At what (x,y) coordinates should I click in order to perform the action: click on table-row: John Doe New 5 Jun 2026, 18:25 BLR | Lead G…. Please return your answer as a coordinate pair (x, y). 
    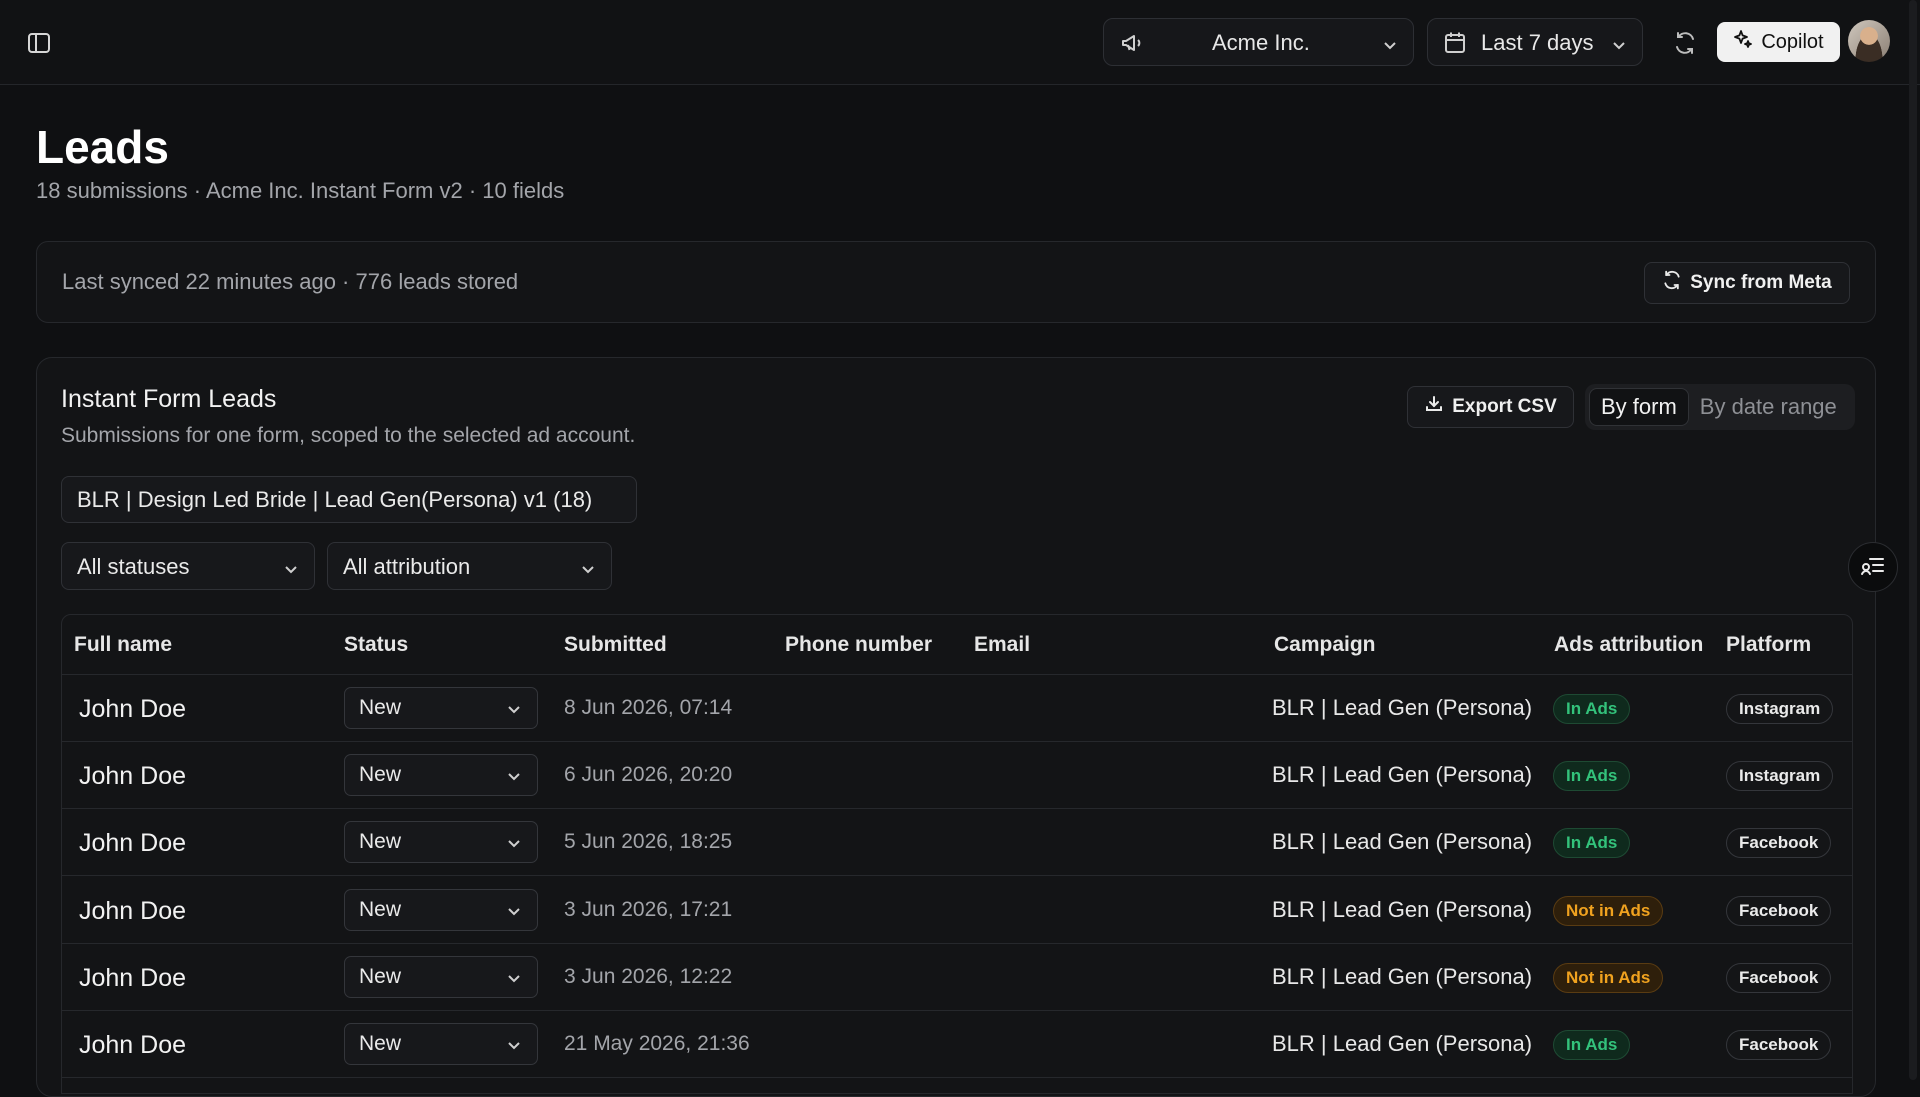
    Looking at the image, I should click on (957, 842).